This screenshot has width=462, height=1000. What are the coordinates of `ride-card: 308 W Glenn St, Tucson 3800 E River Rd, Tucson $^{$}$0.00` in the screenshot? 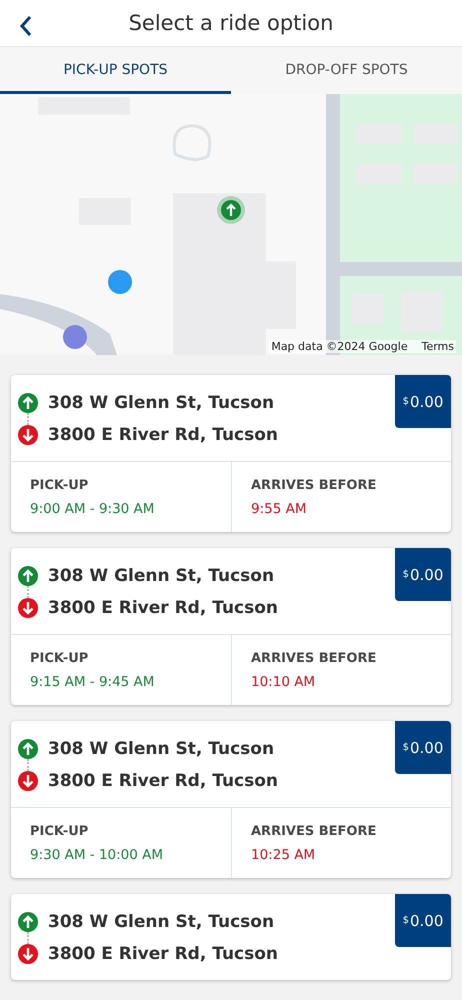 It's located at (231, 937).